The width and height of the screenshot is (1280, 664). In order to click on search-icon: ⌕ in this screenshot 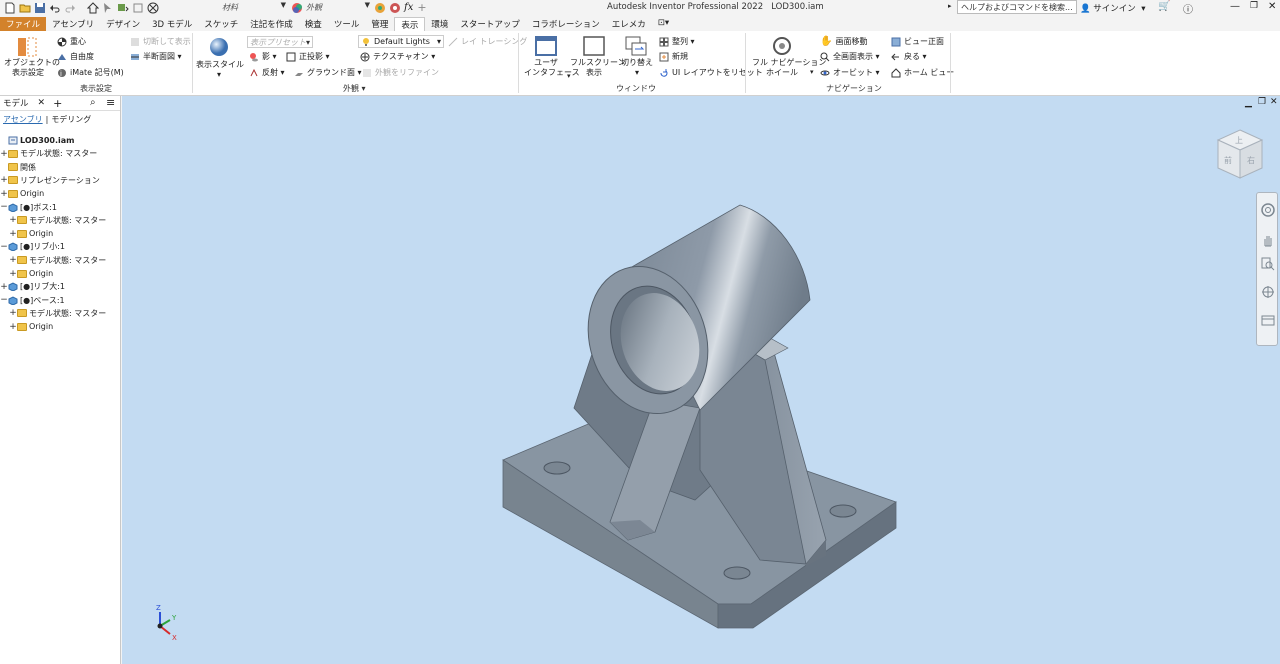, I will do `click(93, 102)`.